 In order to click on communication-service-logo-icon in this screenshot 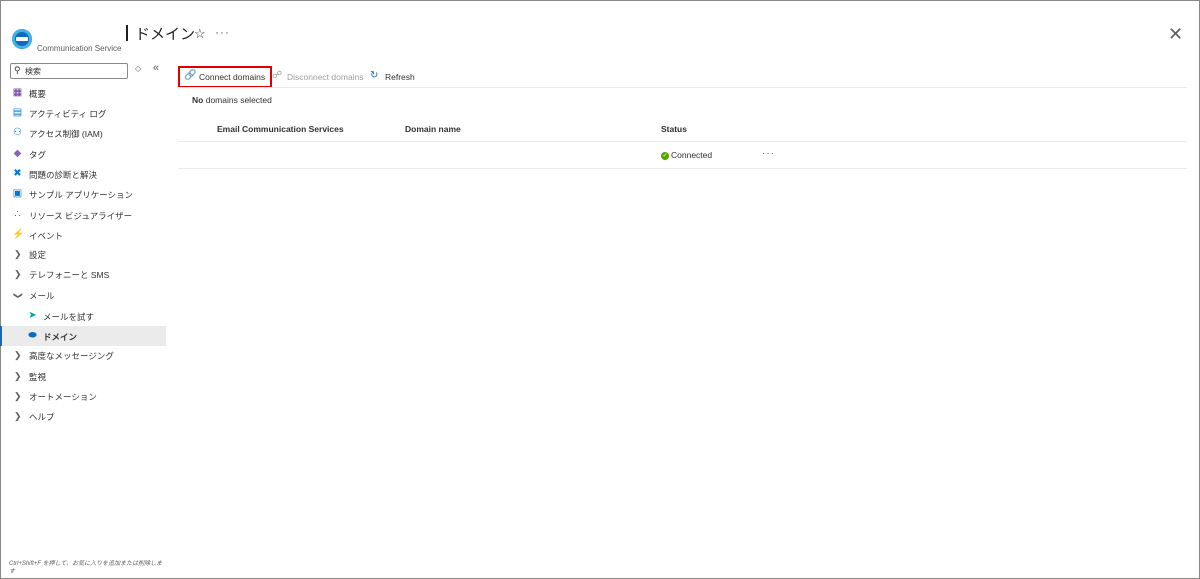, I will do `click(22, 39)`.